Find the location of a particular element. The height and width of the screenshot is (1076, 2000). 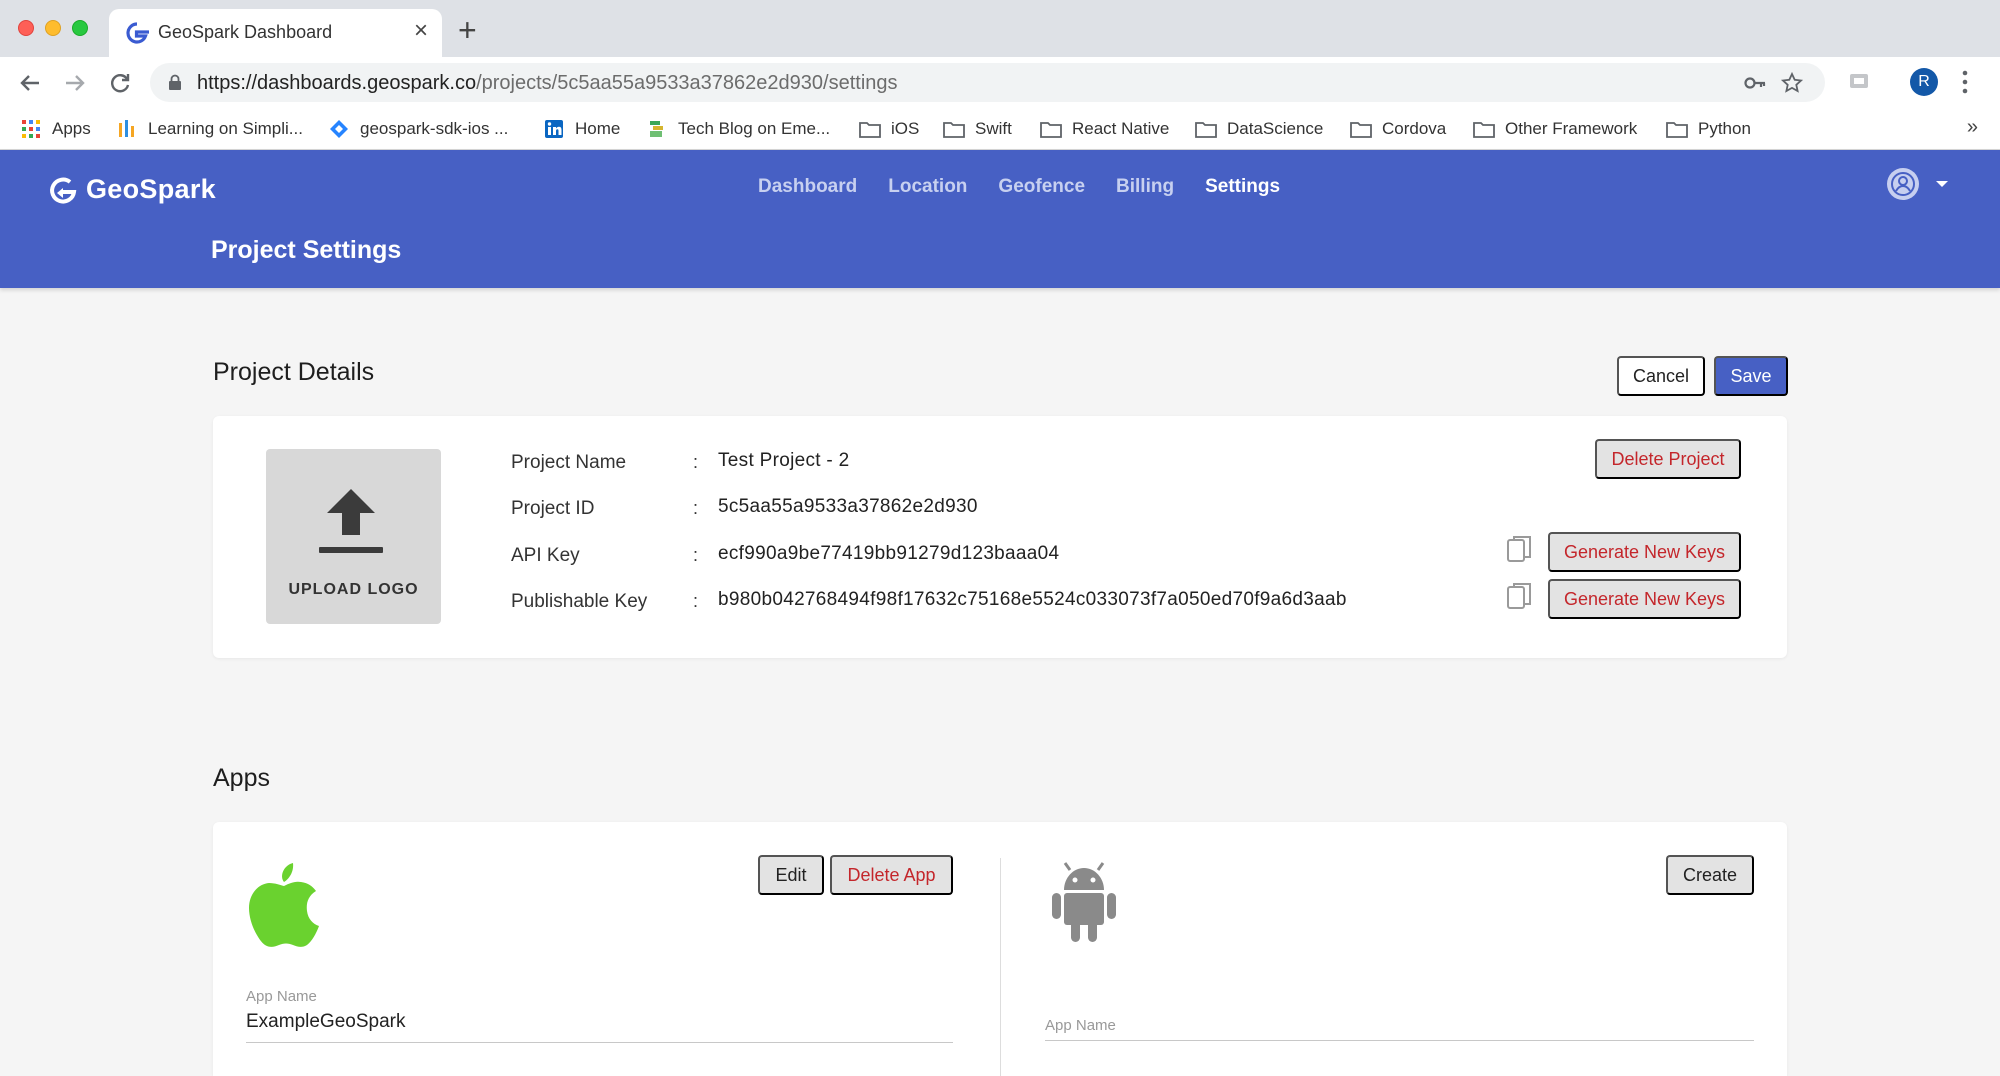

project-id-value: 5c5aa55a9533a37862e2d930 is located at coordinates (848, 506).